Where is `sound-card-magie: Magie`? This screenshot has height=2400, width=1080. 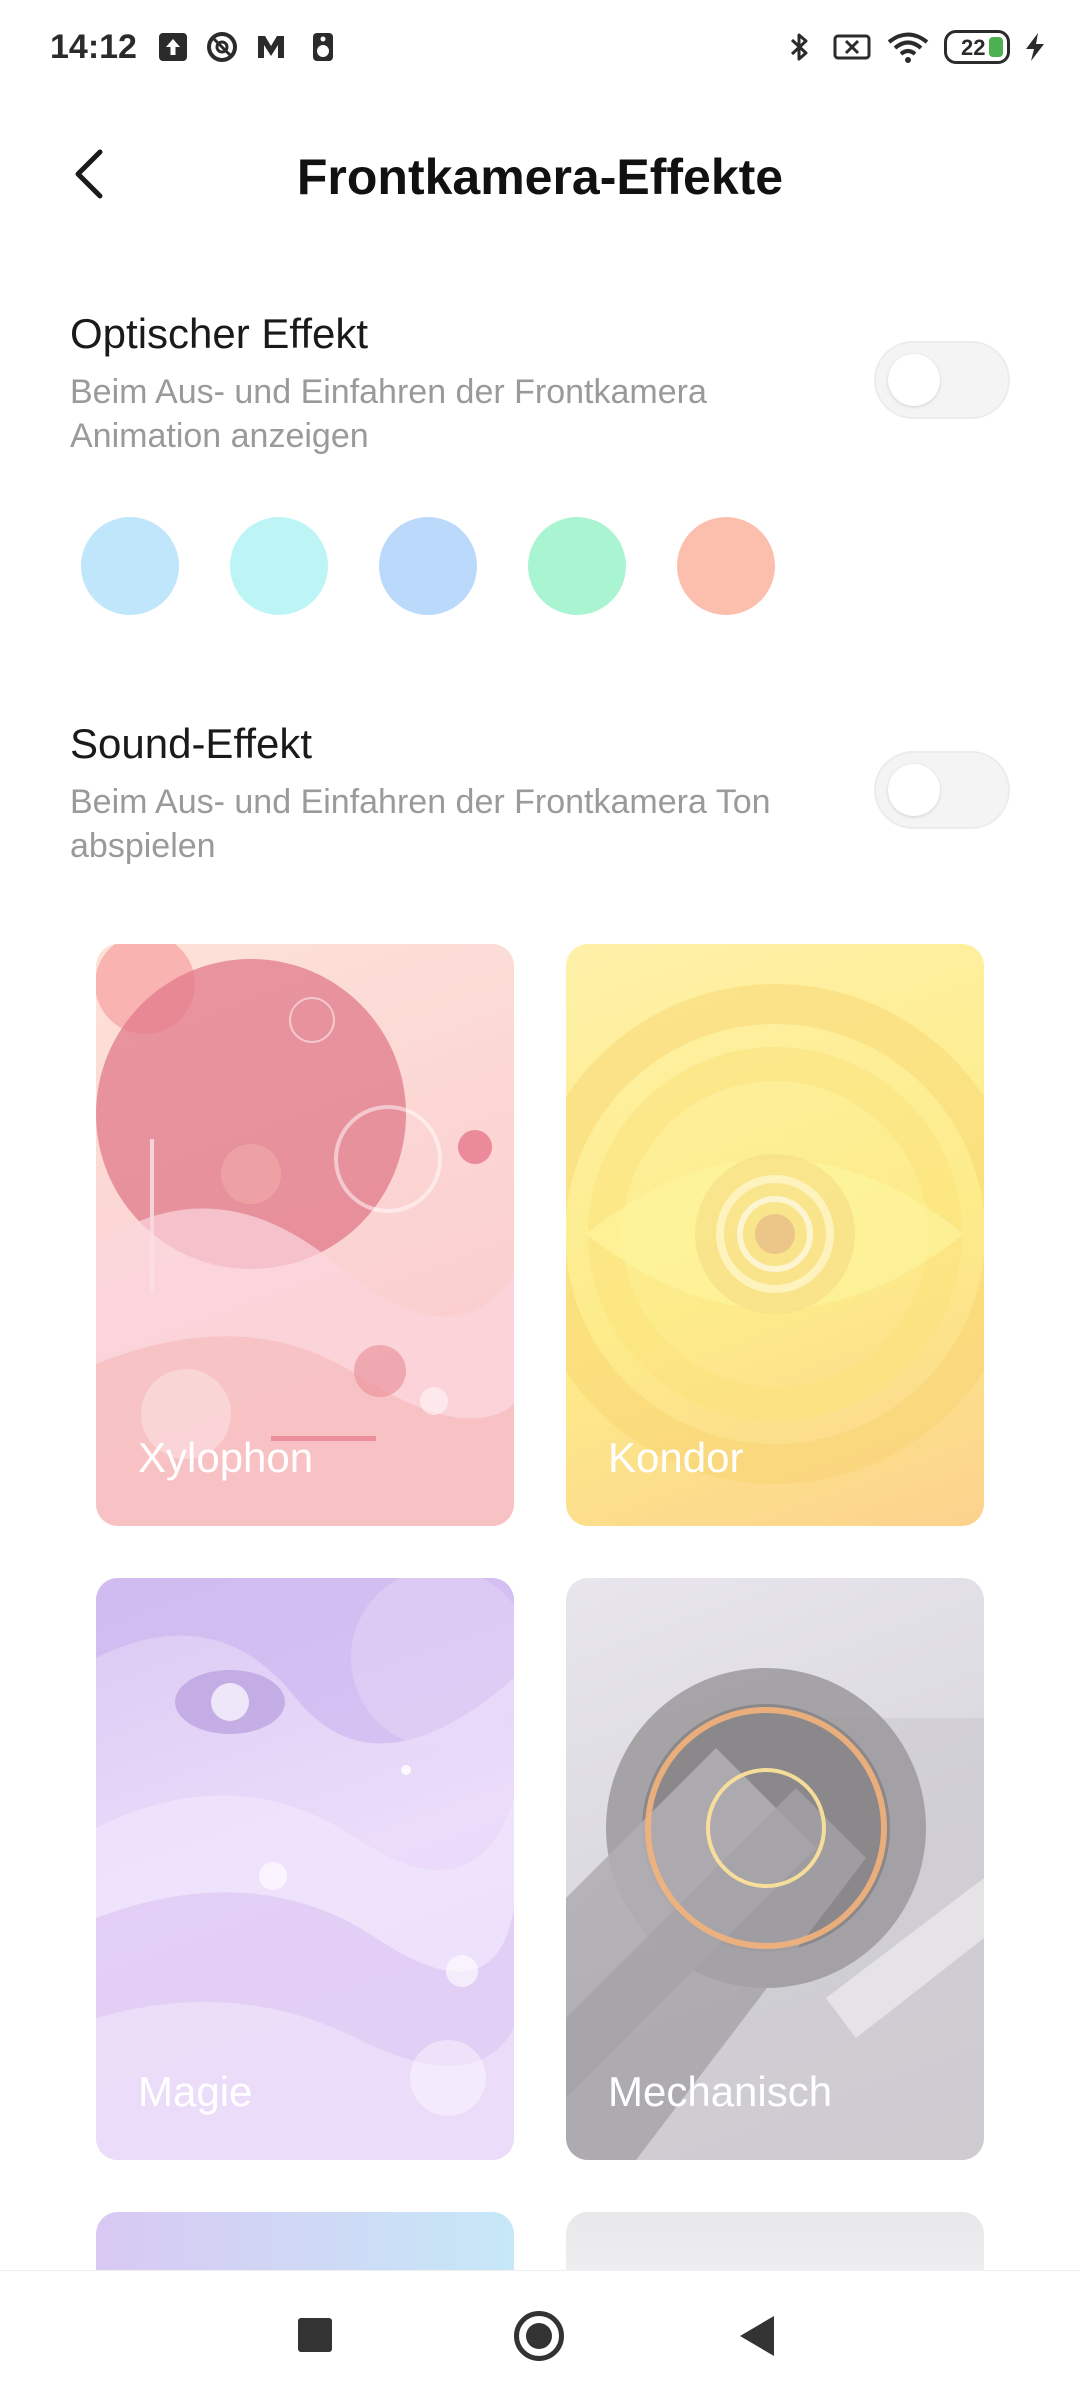 sound-card-magie: Magie is located at coordinates (305, 1869).